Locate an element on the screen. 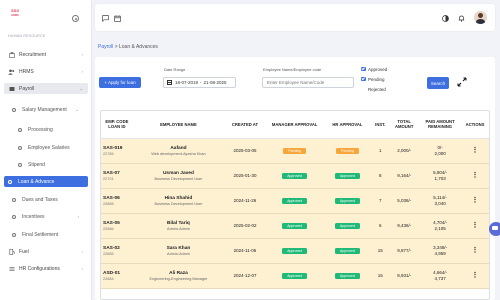  sidebar-item-label: Fuel is located at coordinates (24, 251).